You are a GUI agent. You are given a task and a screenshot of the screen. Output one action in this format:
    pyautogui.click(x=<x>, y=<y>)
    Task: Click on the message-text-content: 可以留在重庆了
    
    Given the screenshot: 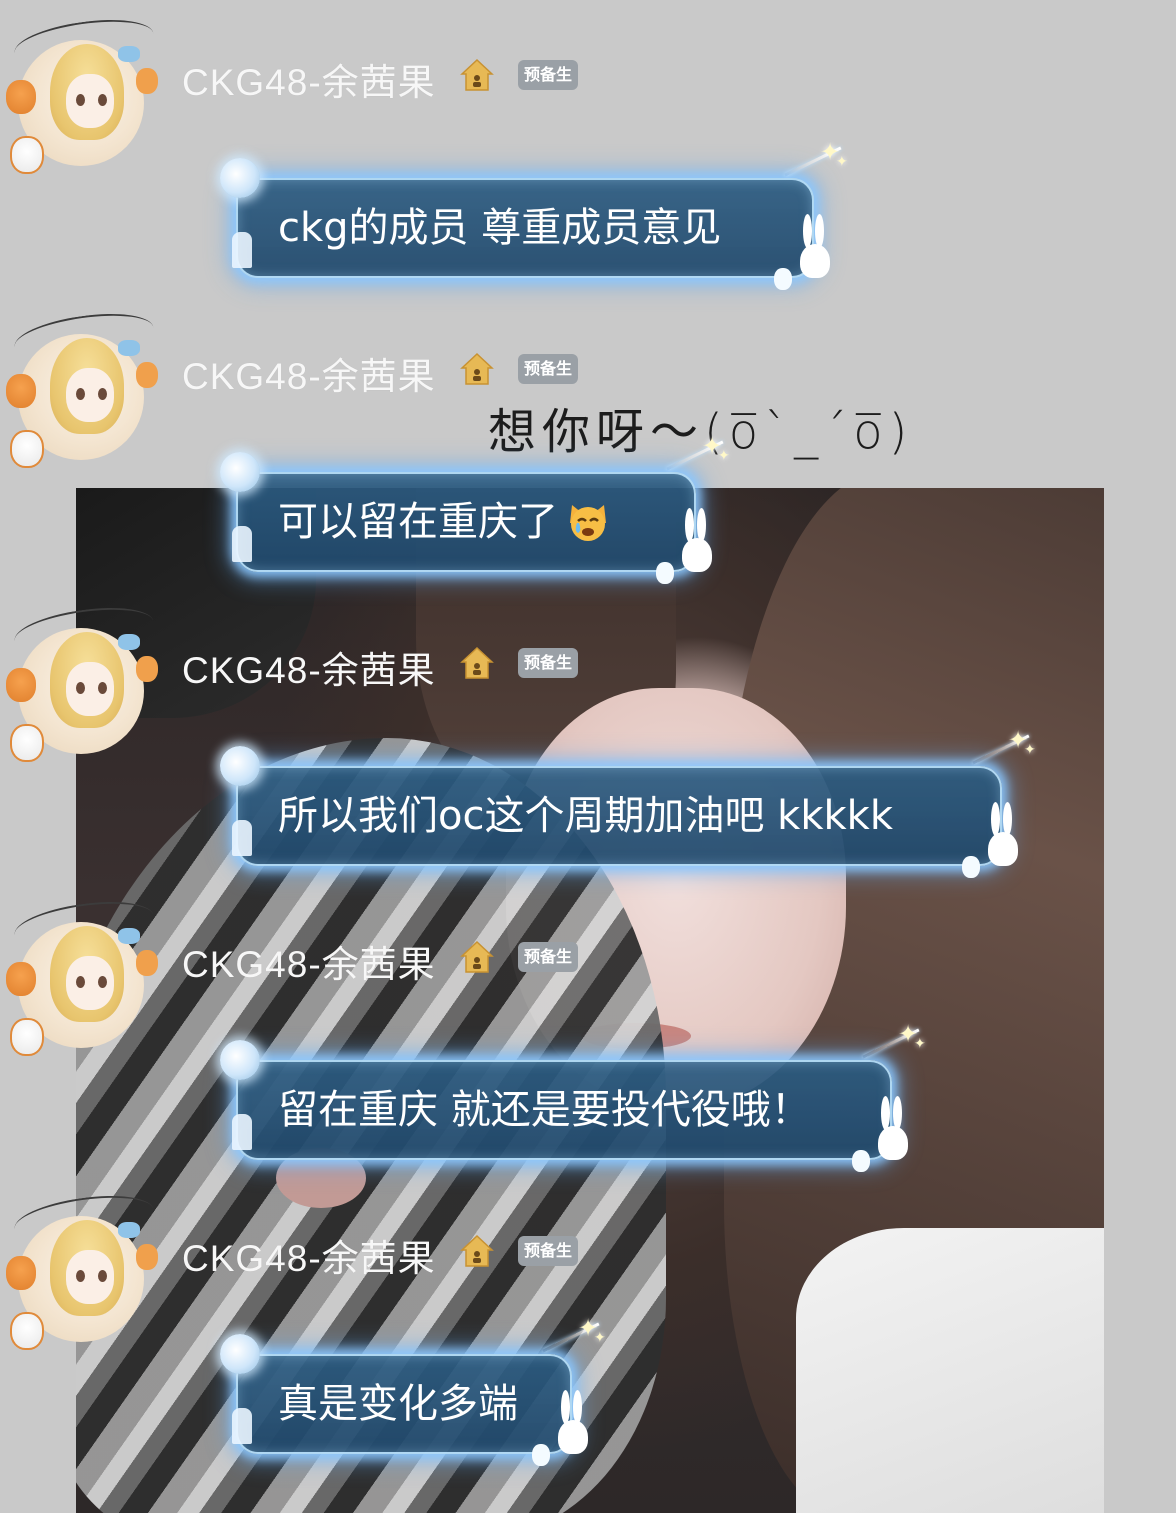 What is the action you would take?
    pyautogui.click(x=418, y=522)
    